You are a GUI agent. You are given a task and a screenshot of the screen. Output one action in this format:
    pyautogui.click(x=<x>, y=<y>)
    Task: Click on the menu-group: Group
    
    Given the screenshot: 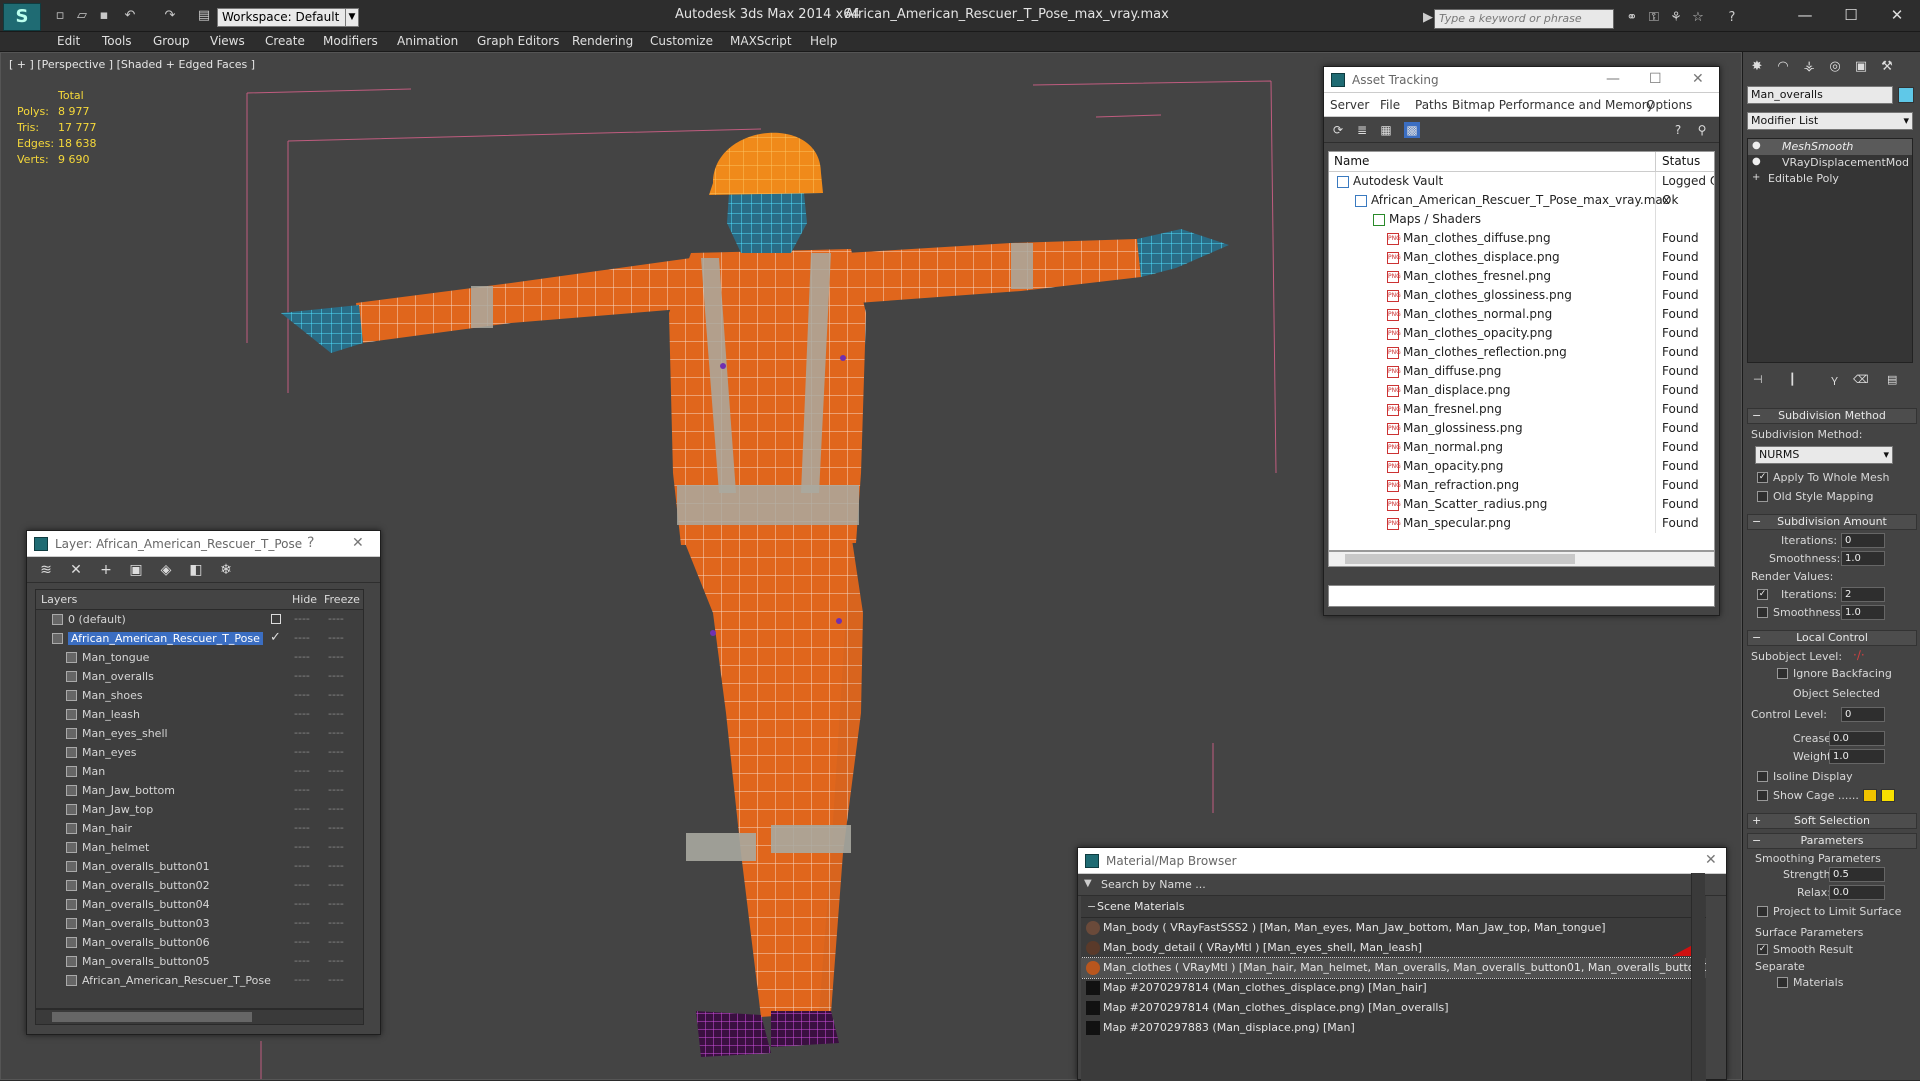 What is the action you would take?
    pyautogui.click(x=171, y=41)
    